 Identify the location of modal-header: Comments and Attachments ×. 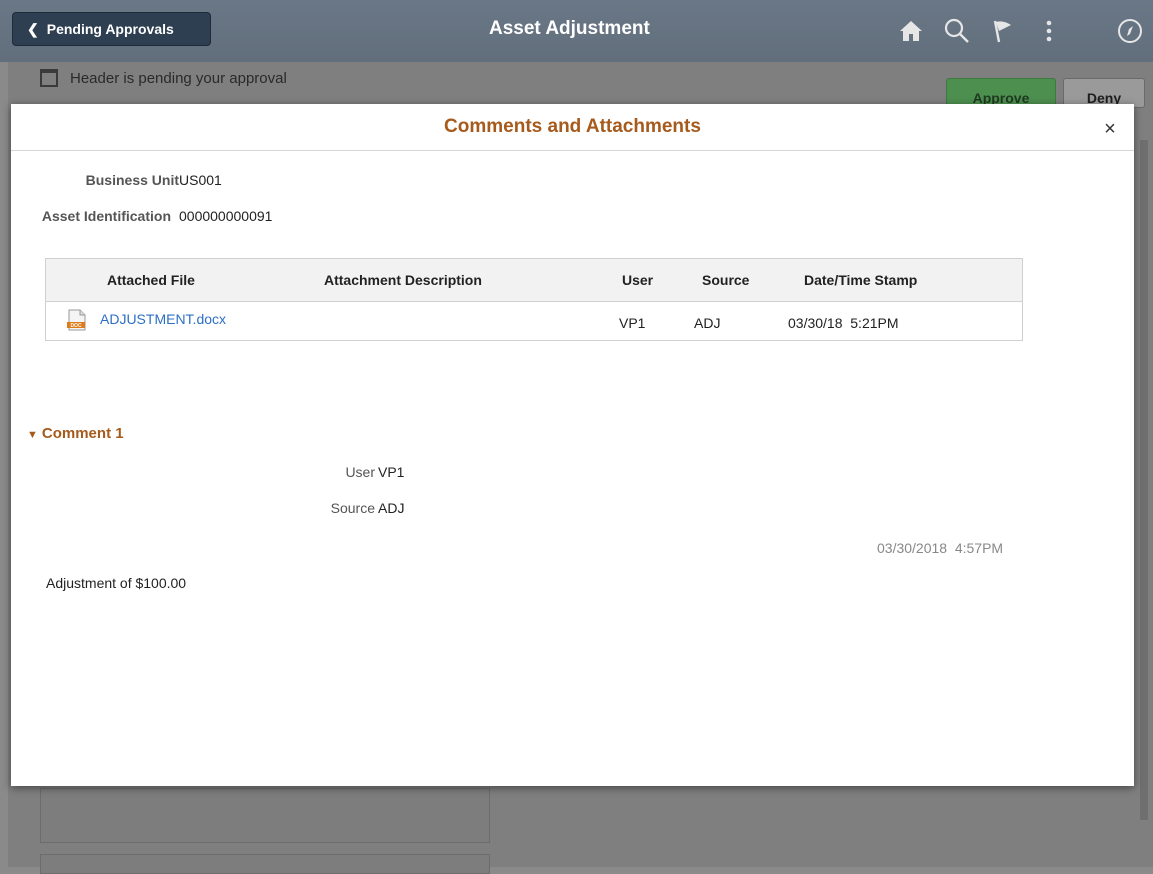
(572, 127).